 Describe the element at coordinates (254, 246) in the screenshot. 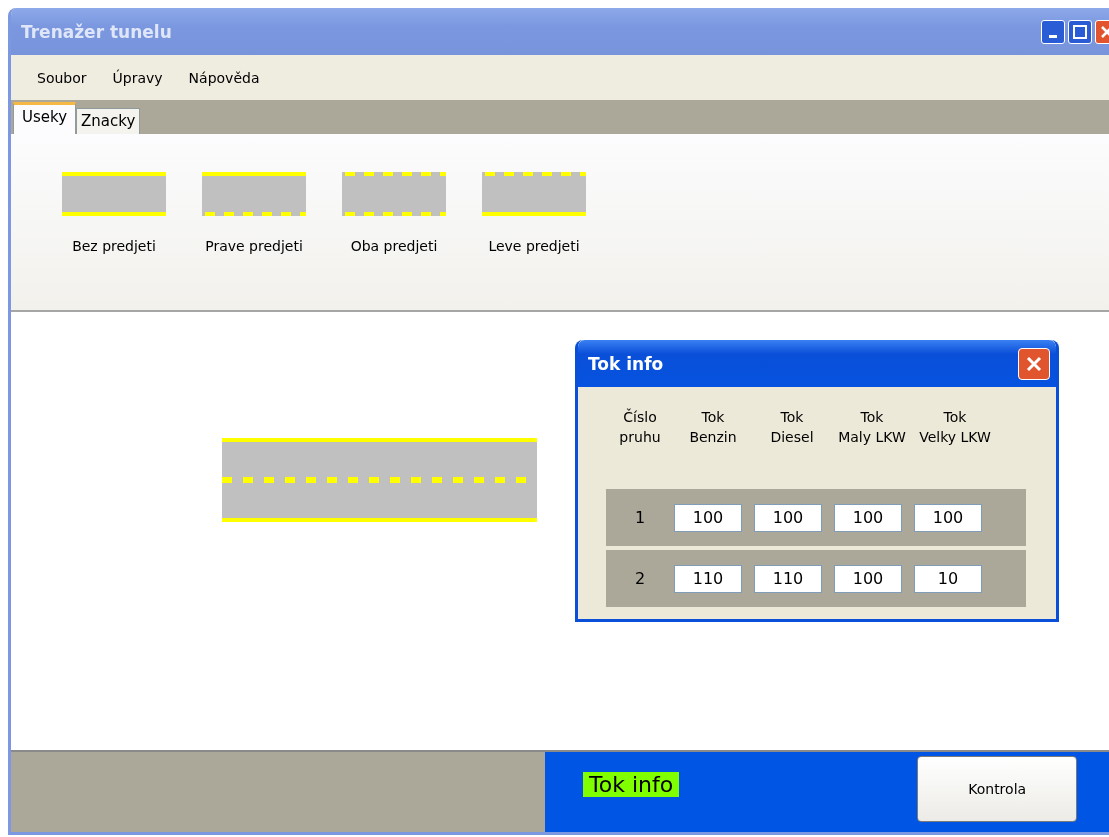

I see `segment-label: Prave predjeti` at that location.